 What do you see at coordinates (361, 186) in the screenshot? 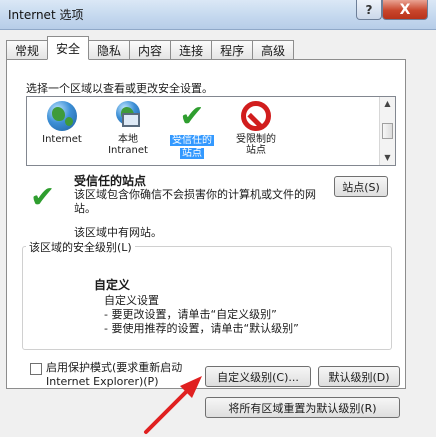
I see `sites-button: 站点(S)` at bounding box center [361, 186].